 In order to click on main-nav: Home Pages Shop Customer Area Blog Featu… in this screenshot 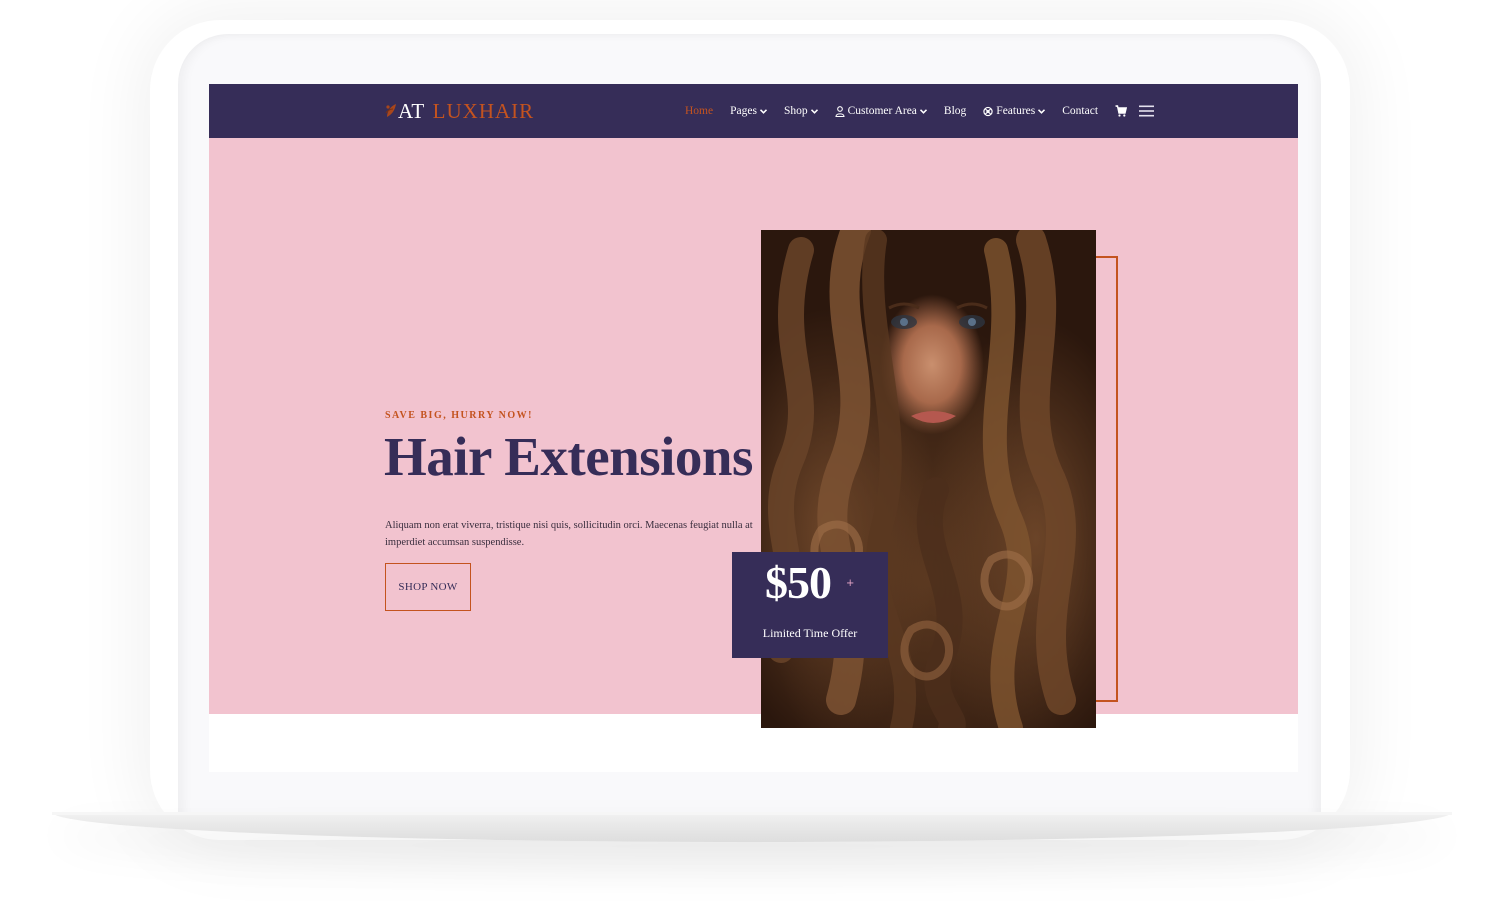, I will do `click(920, 111)`.